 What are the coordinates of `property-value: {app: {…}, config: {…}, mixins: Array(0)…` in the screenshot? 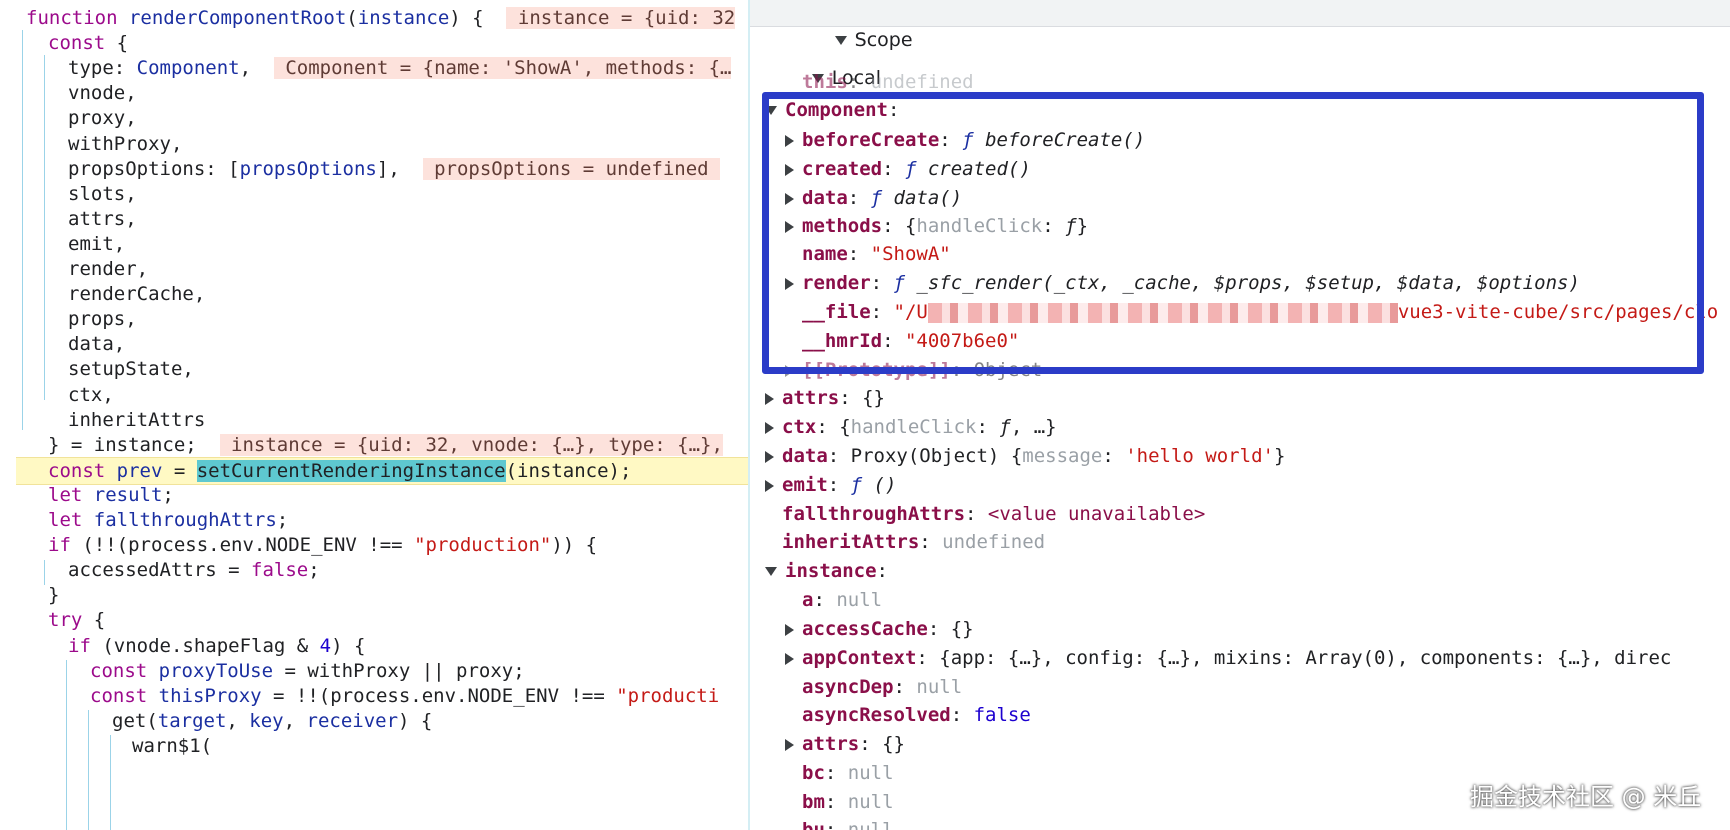 It's located at (1305, 658).